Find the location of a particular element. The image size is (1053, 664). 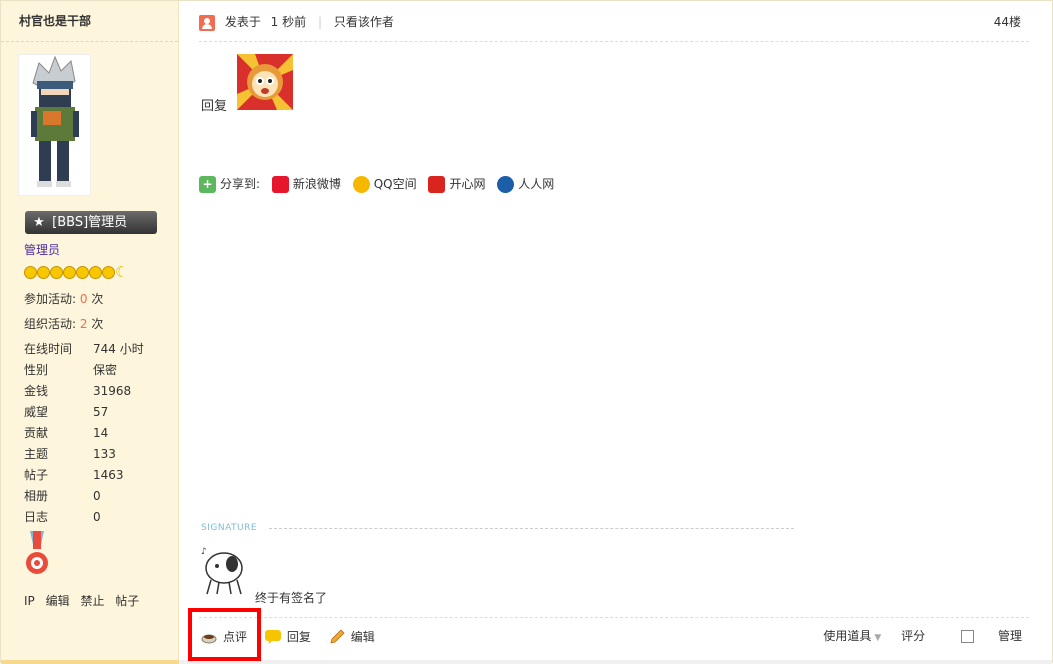

share-target-label: 新浪微博 is located at coordinates (317, 184).